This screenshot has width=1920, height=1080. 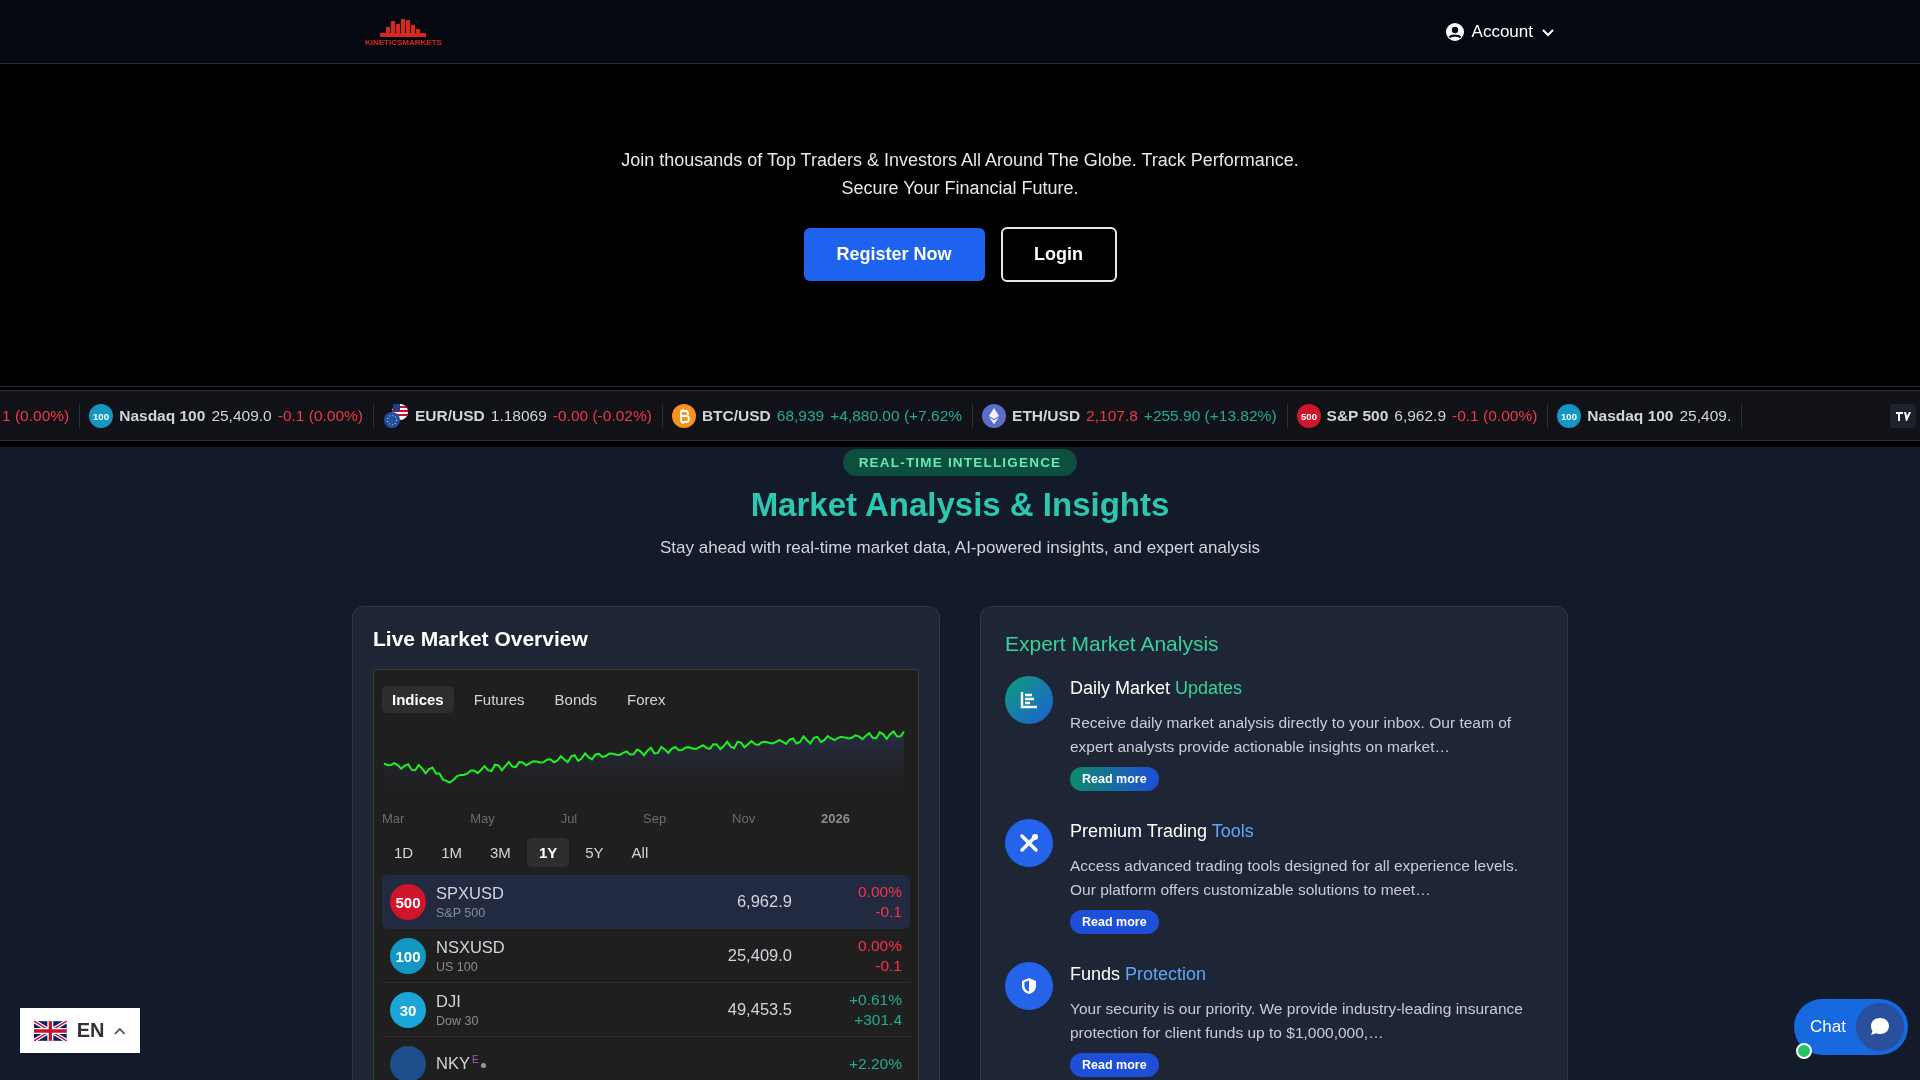 What do you see at coordinates (1903, 415) in the screenshot?
I see `chart-brand-icon` at bounding box center [1903, 415].